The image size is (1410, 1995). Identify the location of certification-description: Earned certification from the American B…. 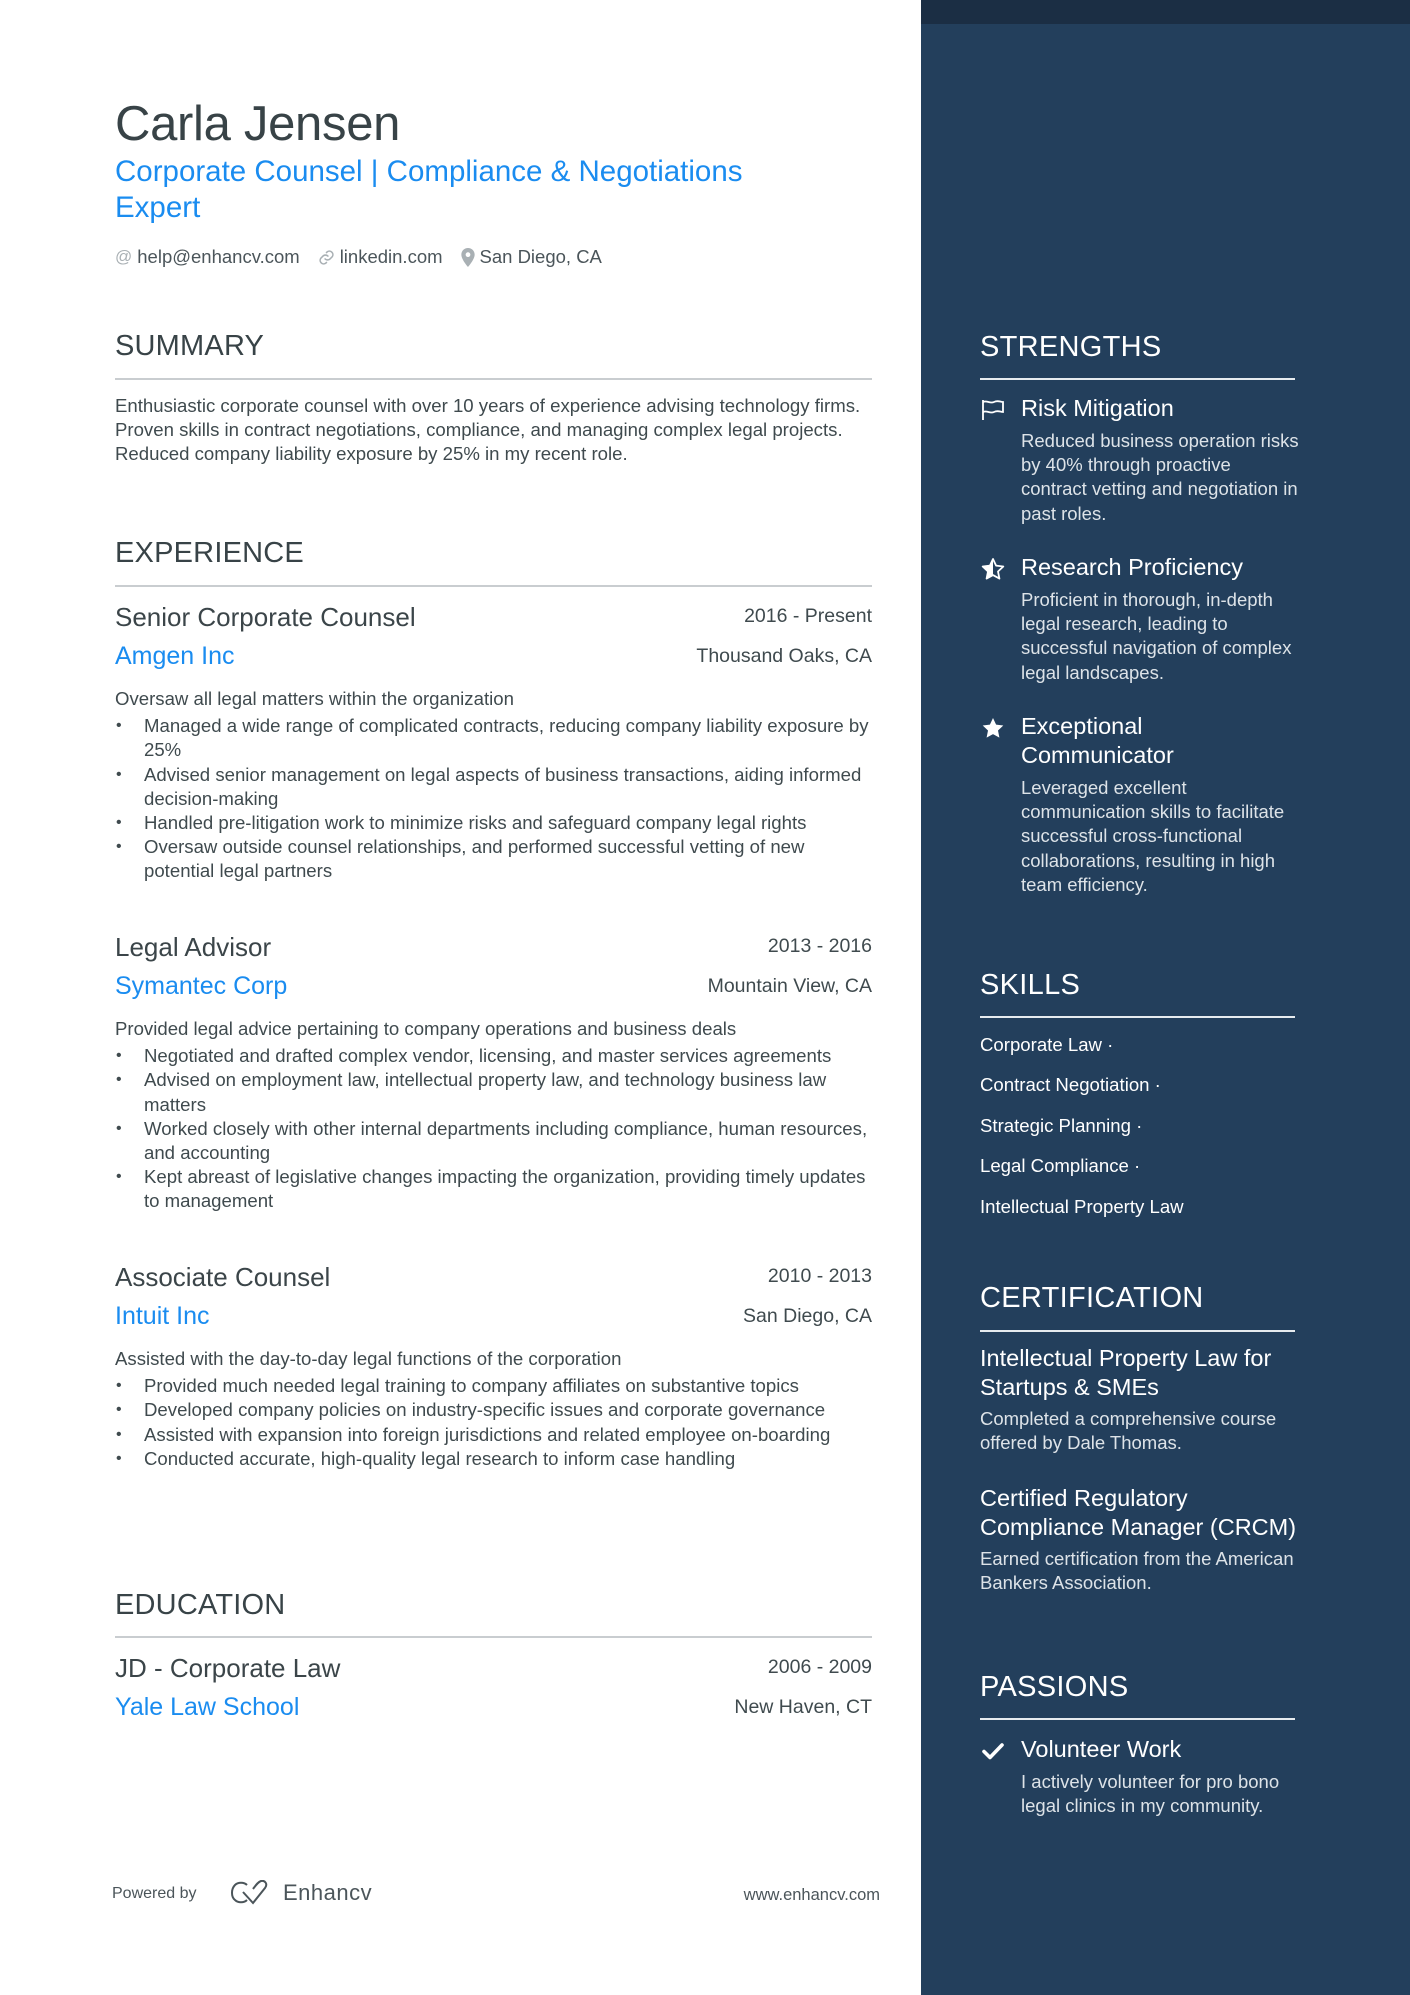
(1137, 1571).